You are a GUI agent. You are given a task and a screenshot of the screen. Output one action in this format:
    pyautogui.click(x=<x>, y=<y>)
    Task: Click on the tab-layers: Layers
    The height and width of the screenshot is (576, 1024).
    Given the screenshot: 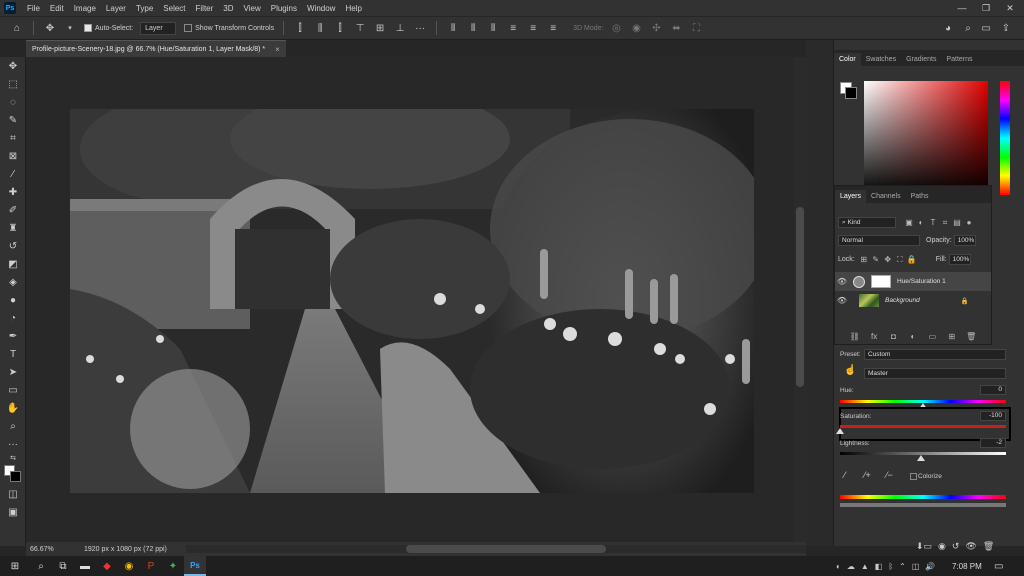 What is the action you would take?
    pyautogui.click(x=851, y=196)
    